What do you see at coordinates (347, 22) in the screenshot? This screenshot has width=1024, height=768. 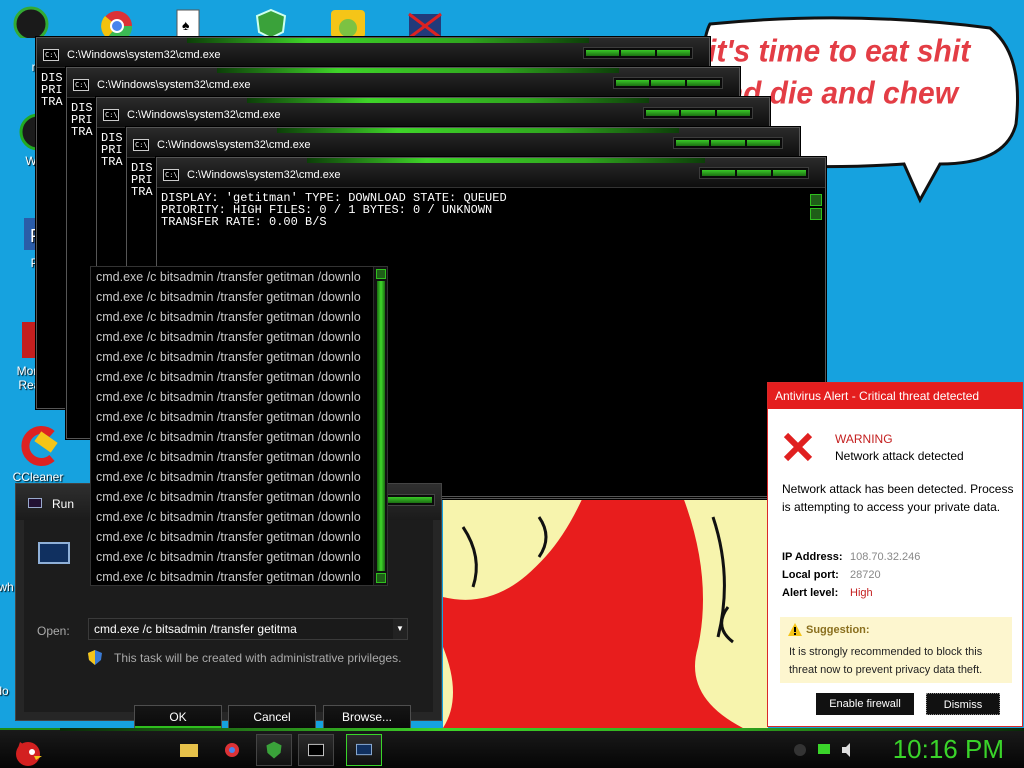 I see `angry-birds-icon` at bounding box center [347, 22].